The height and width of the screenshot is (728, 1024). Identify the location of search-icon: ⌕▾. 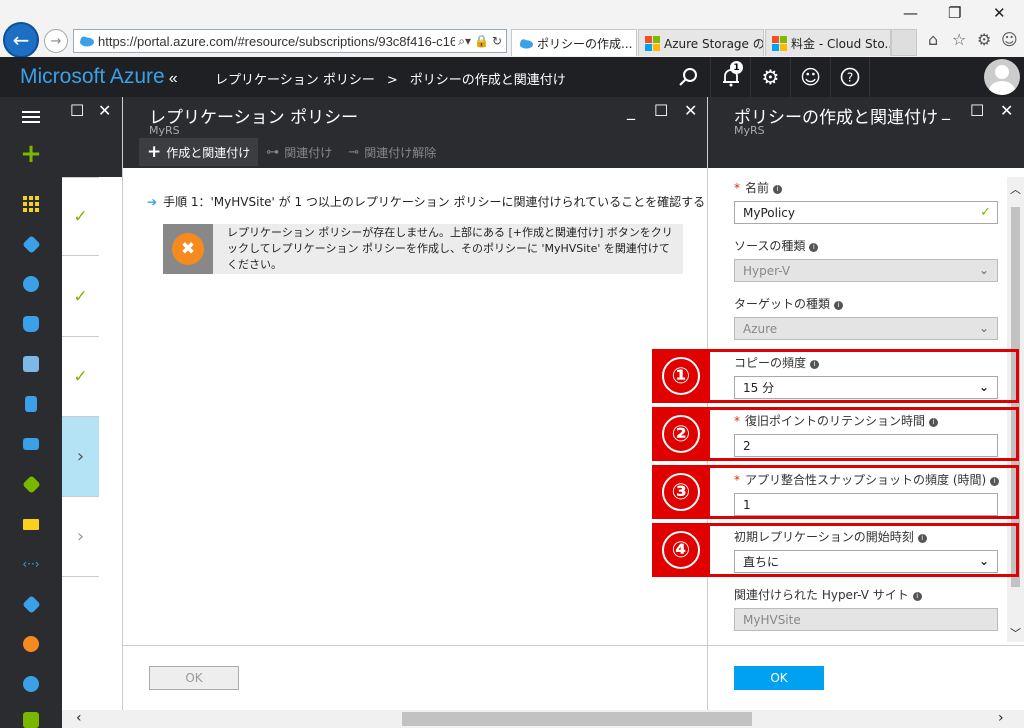
(464, 41).